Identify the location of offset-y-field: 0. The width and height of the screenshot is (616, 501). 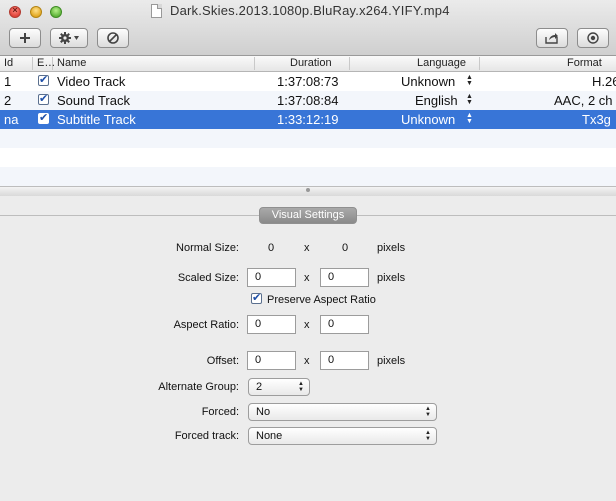
(344, 360).